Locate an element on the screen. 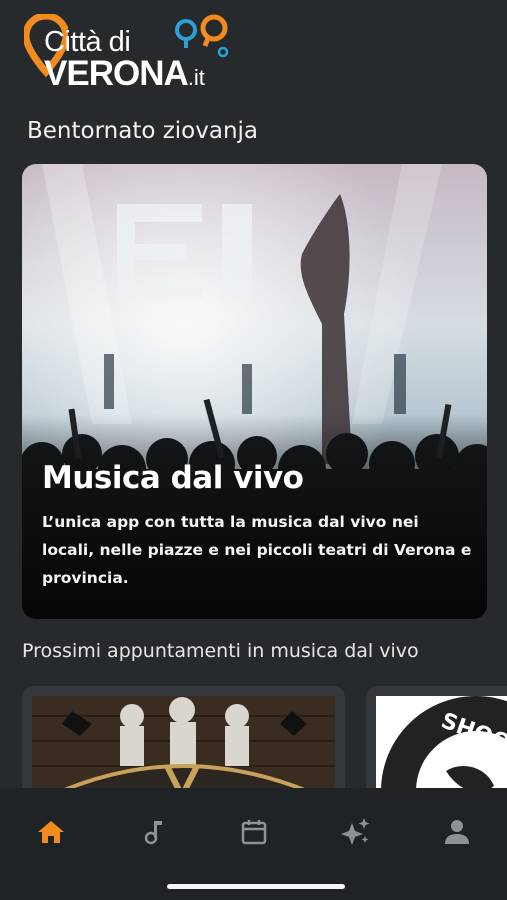 This screenshot has height=900, width=507. app-logo: Città di VERONA.it is located at coordinates (129, 54).